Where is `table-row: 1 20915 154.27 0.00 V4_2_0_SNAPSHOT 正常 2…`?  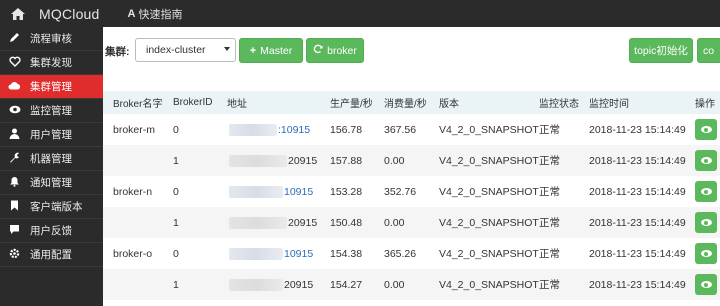 table-row: 1 20915 154.27 0.00 V4_2_0_SNAPSHOT 正常 2… is located at coordinates (411, 284).